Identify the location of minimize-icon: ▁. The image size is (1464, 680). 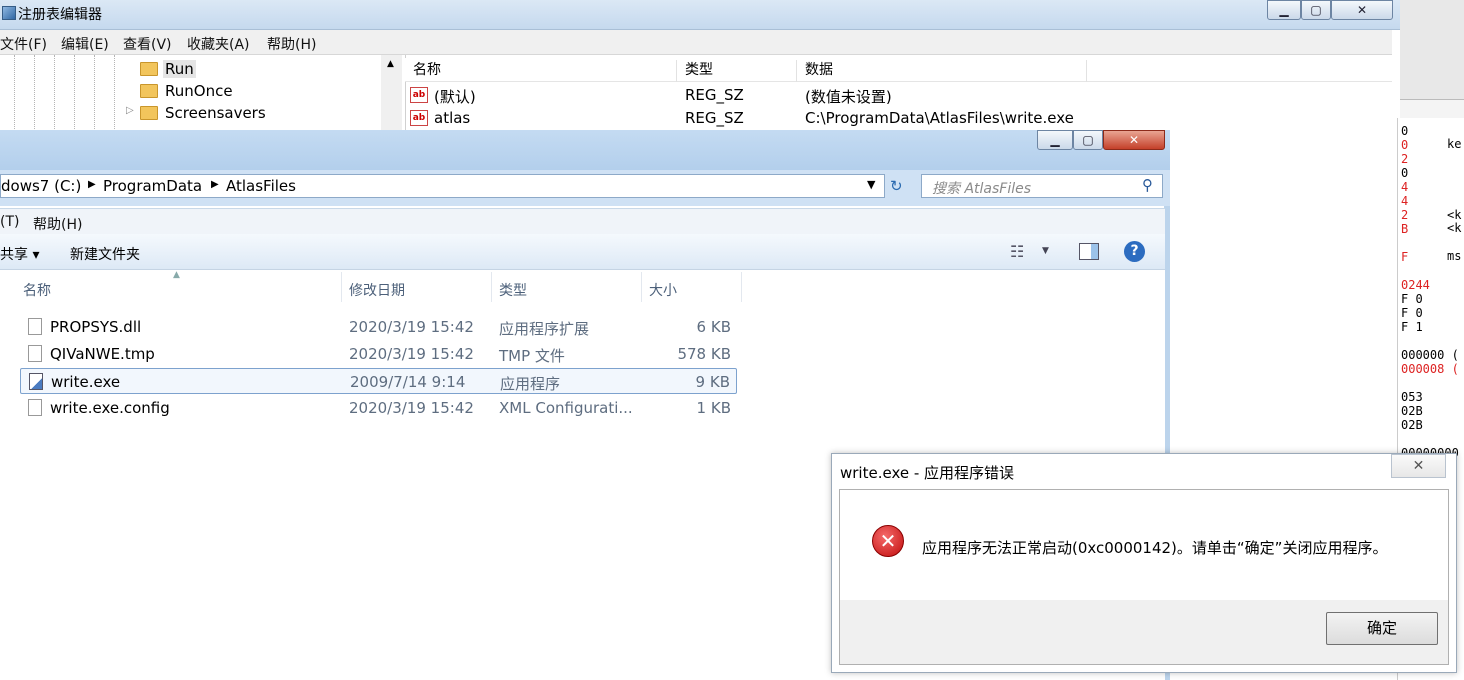
(1055, 140).